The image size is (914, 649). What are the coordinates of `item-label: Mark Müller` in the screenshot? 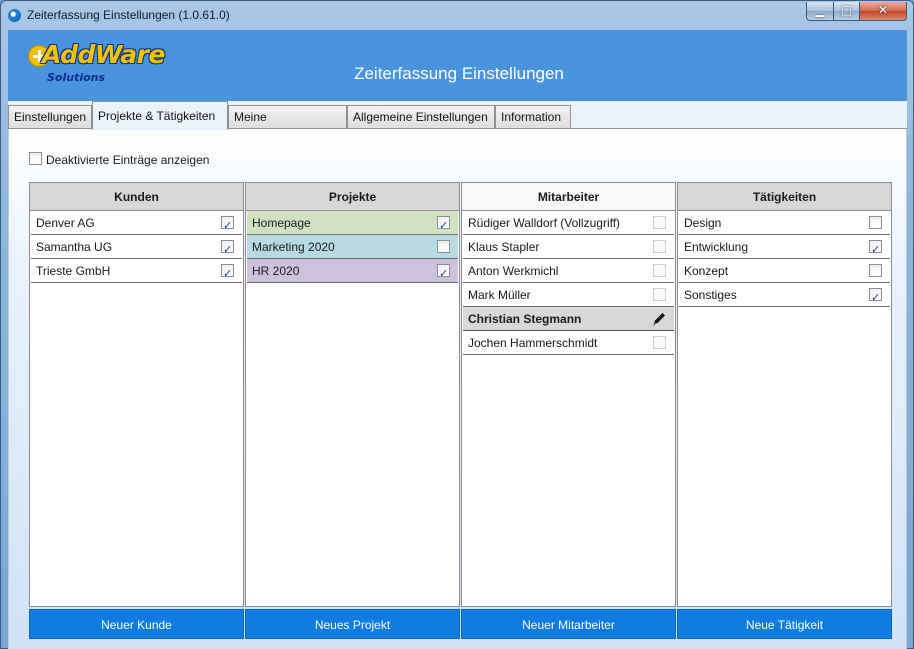 It's located at (499, 295).